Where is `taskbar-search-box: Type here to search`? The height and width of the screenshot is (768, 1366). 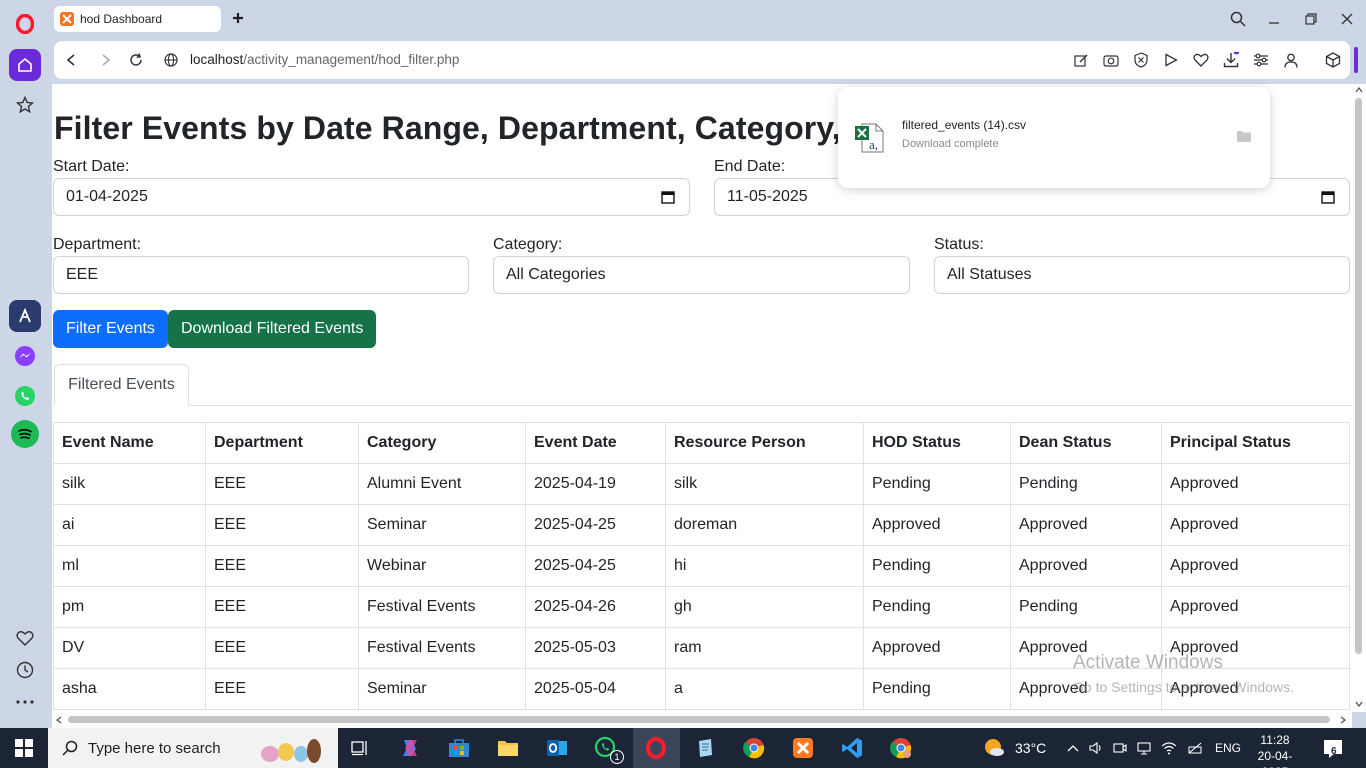 taskbar-search-box: Type here to search is located at coordinates (193, 748).